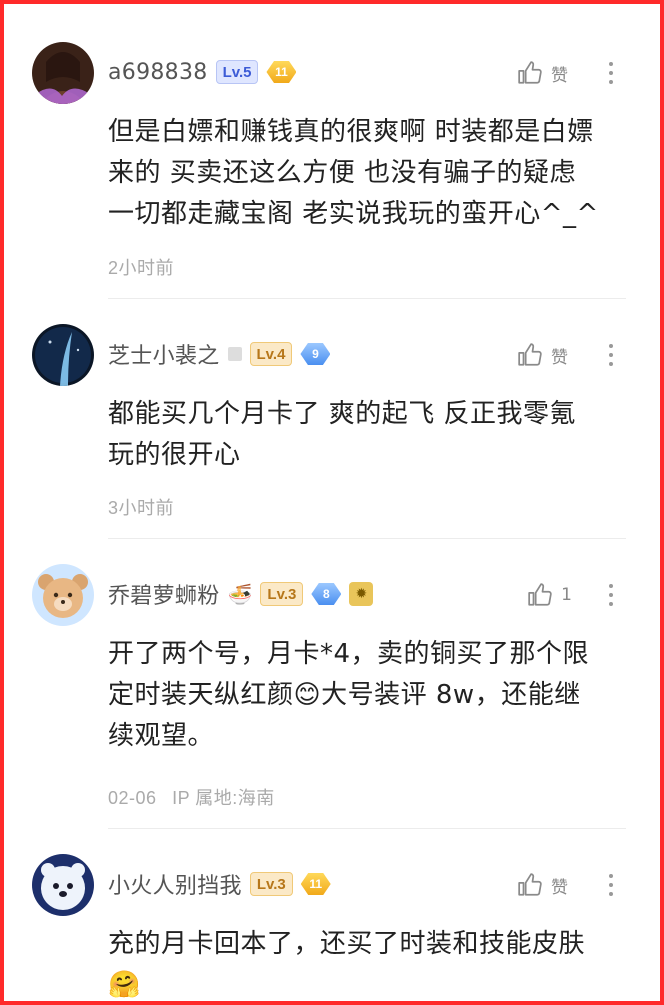 This screenshot has width=664, height=1005. What do you see at coordinates (342, 414) in the screenshot?
I see `comment-line: 都能买几个月卡了 爽的起飞 反正我零氪` at bounding box center [342, 414].